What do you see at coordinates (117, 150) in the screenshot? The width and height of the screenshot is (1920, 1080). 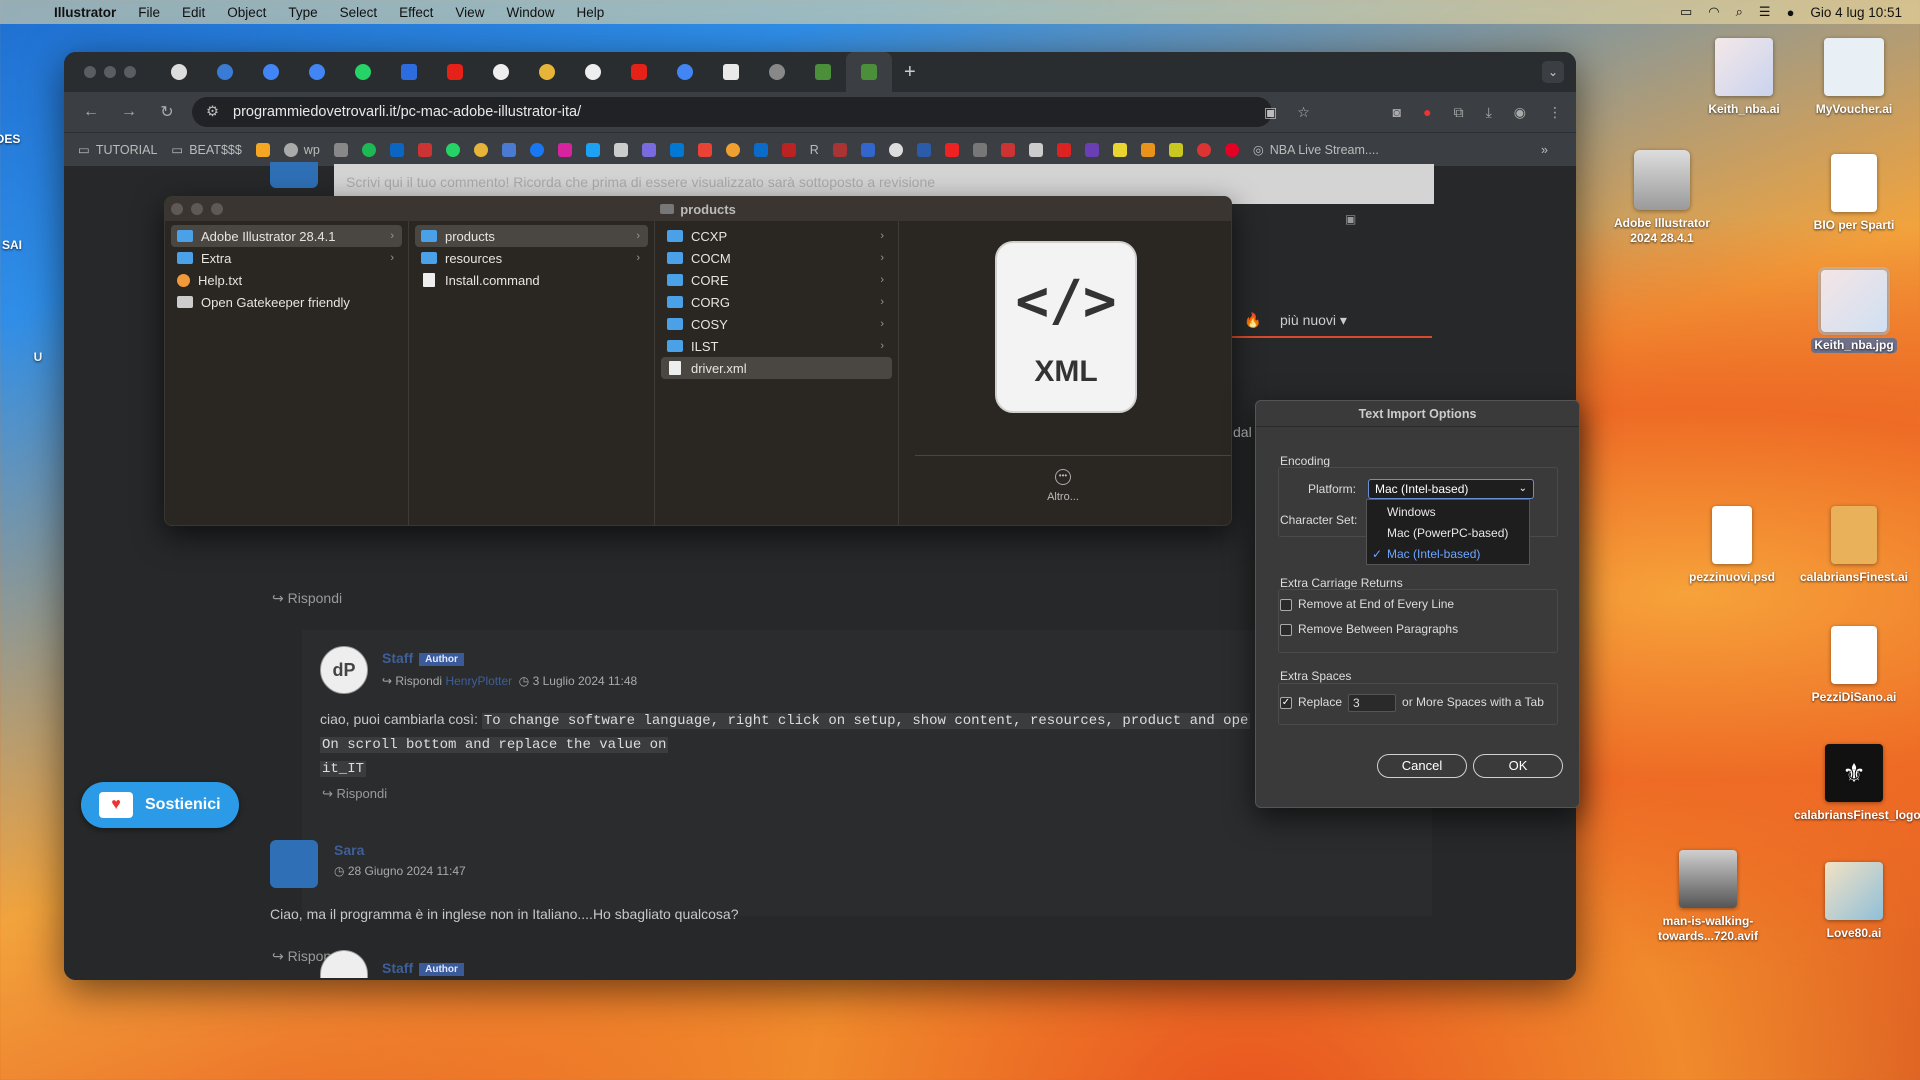 I see `bookmark-folder-tutorial: ▭ TUTORIAL` at bounding box center [117, 150].